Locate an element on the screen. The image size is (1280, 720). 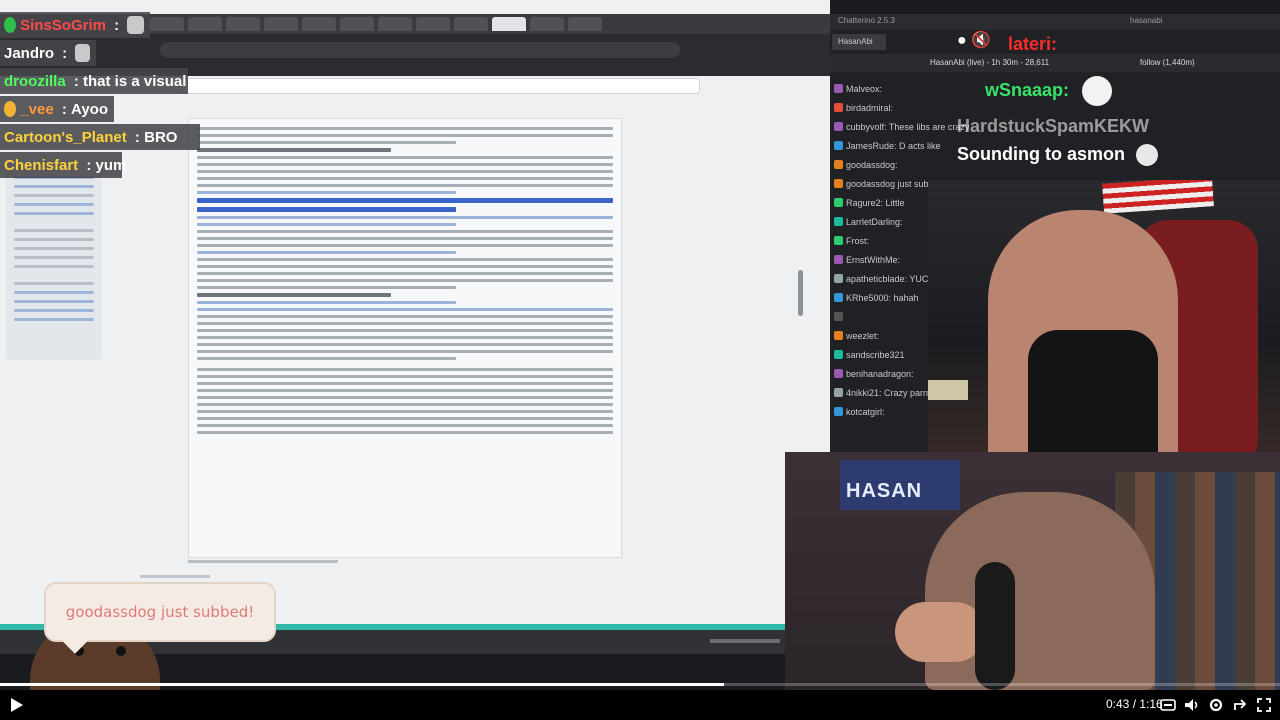
chatterino-message: Frost: is located at coordinates (851, 242).